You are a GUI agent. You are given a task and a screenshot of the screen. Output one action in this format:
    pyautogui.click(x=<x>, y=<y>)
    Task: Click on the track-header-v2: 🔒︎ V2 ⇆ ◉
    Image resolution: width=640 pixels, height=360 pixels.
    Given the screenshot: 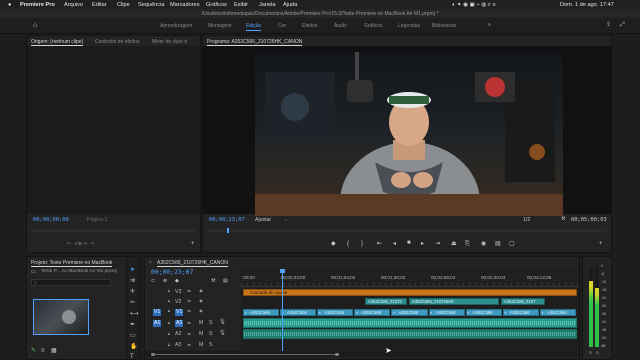 What is the action you would take?
    pyautogui.click(x=193, y=302)
    